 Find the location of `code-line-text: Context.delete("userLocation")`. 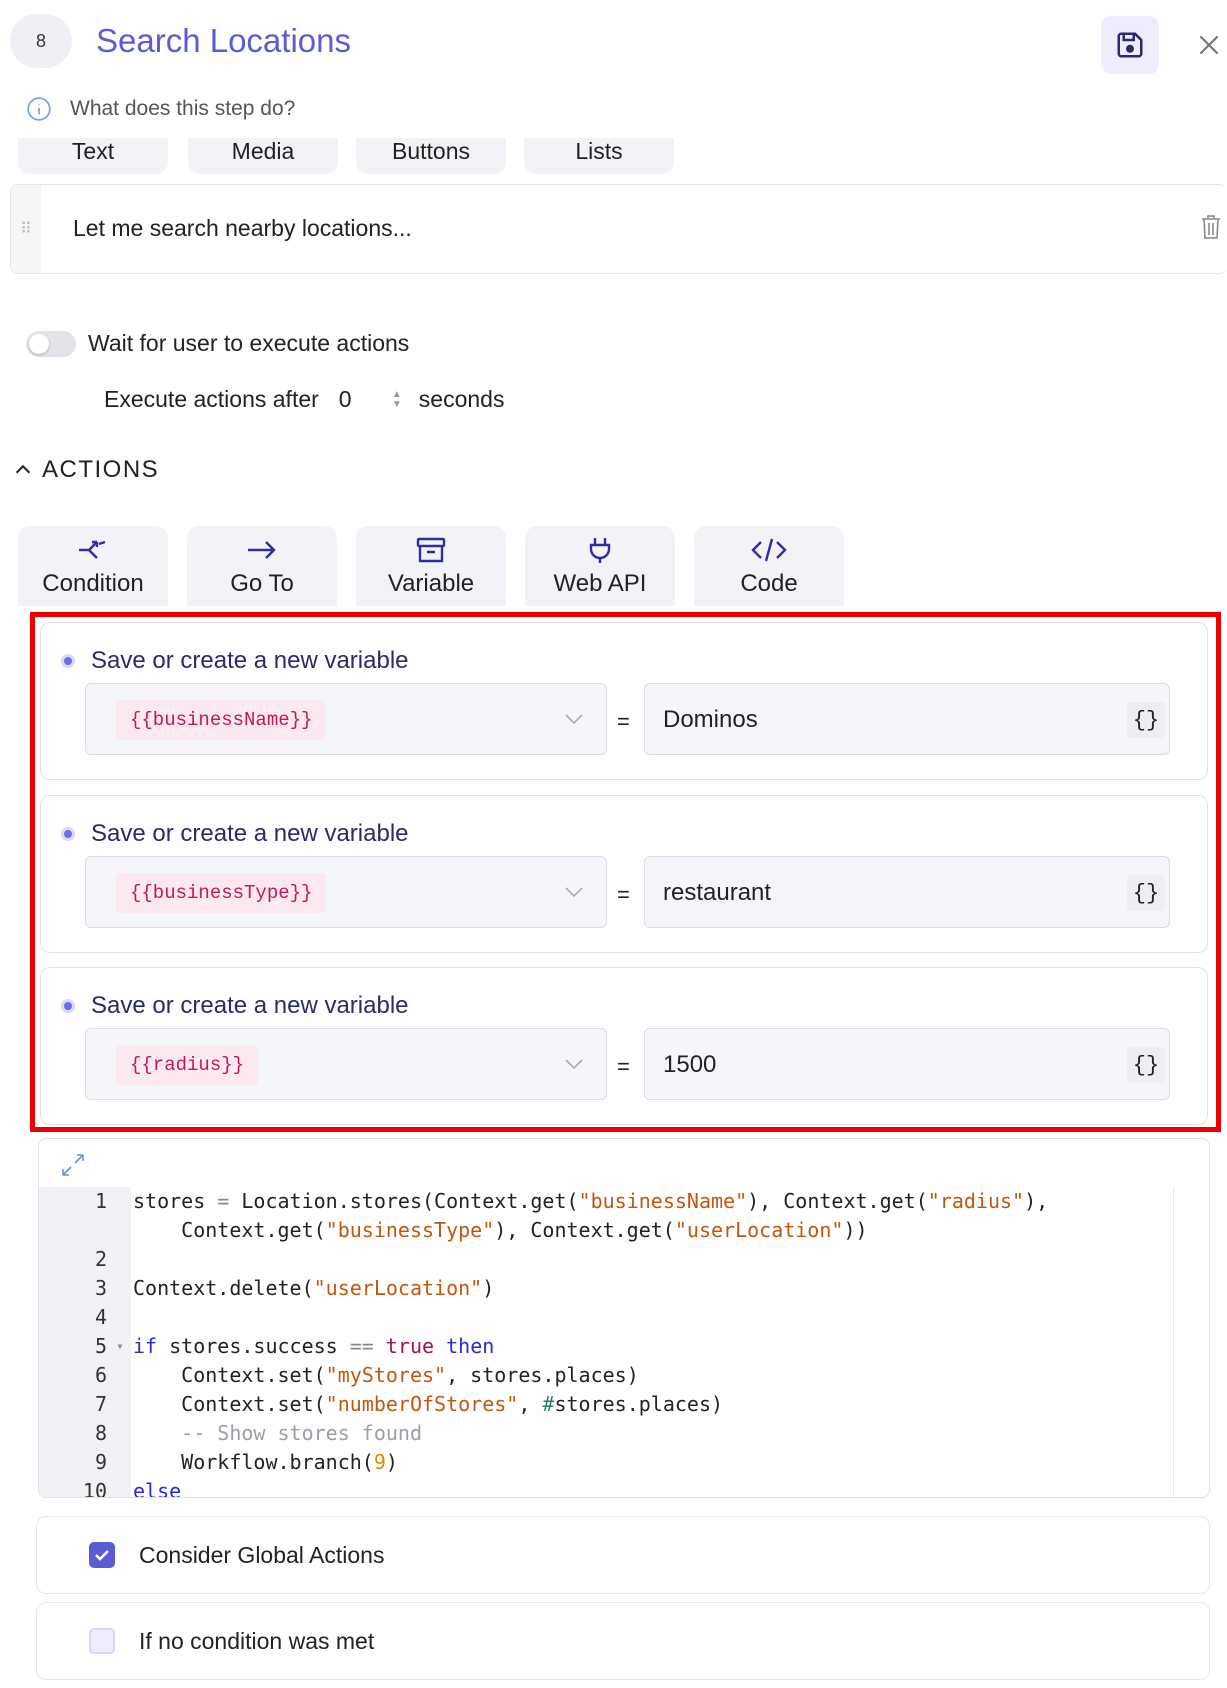

code-line-text: Context.delete("userLocation") is located at coordinates (314, 1288).